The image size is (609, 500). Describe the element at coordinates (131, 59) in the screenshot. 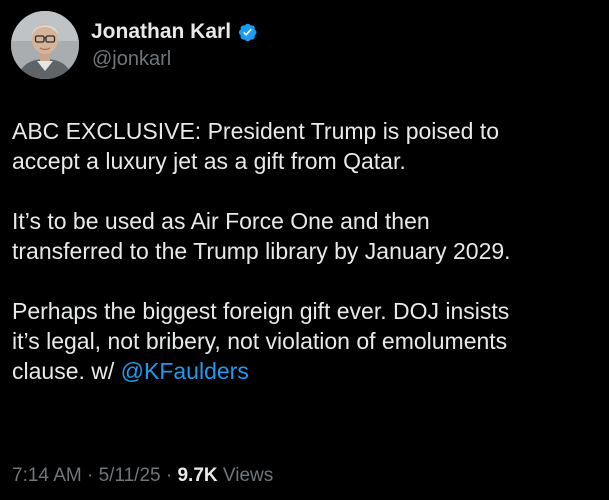

I see `author-handle: @jonkarl` at that location.